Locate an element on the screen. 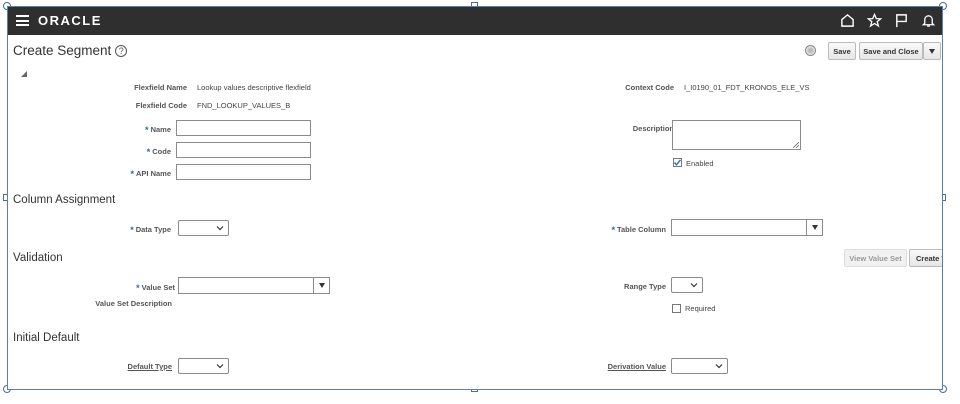 Image resolution: width=960 pixels, height=404 pixels. derivation-value-select is located at coordinates (699, 366).